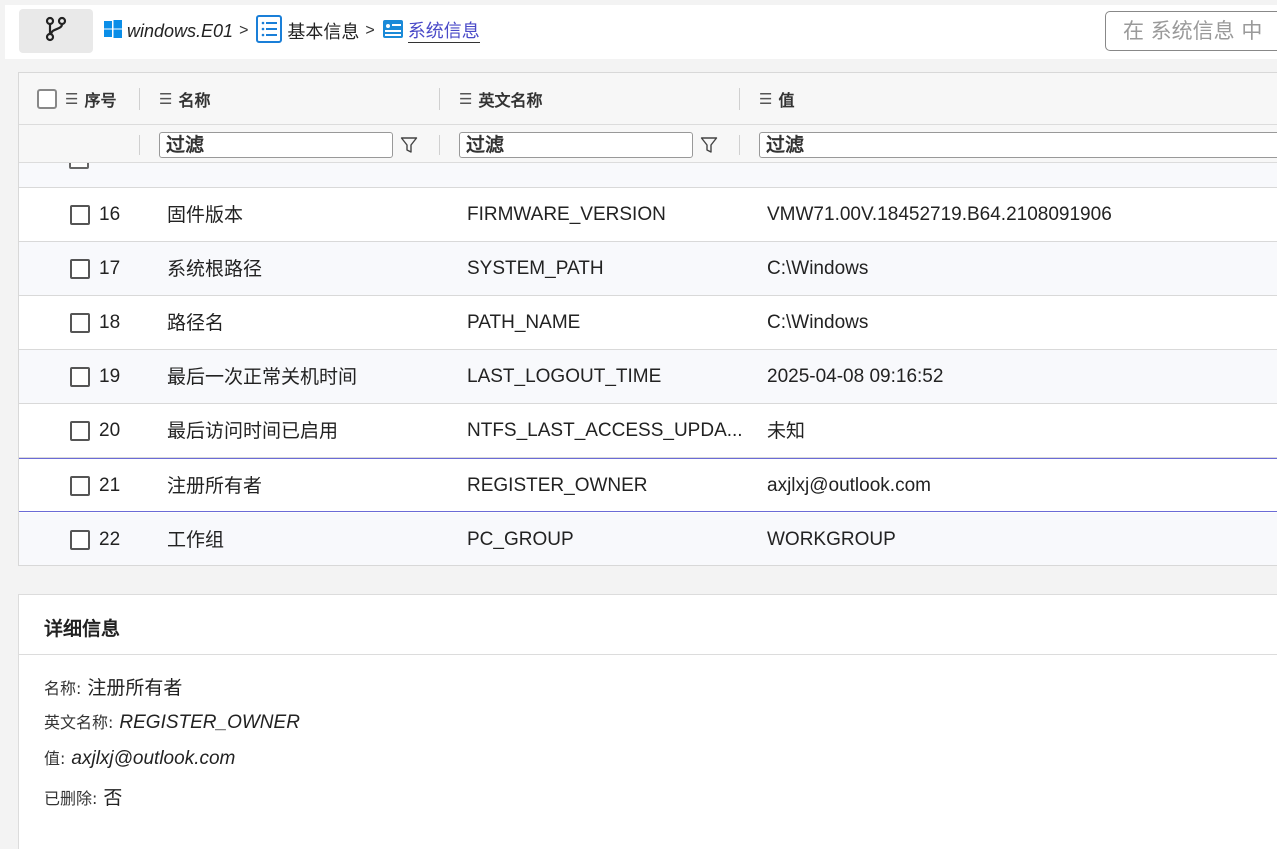 This screenshot has height=849, width=1277. What do you see at coordinates (786, 431) in the screenshot?
I see `cell-value: 未知` at bounding box center [786, 431].